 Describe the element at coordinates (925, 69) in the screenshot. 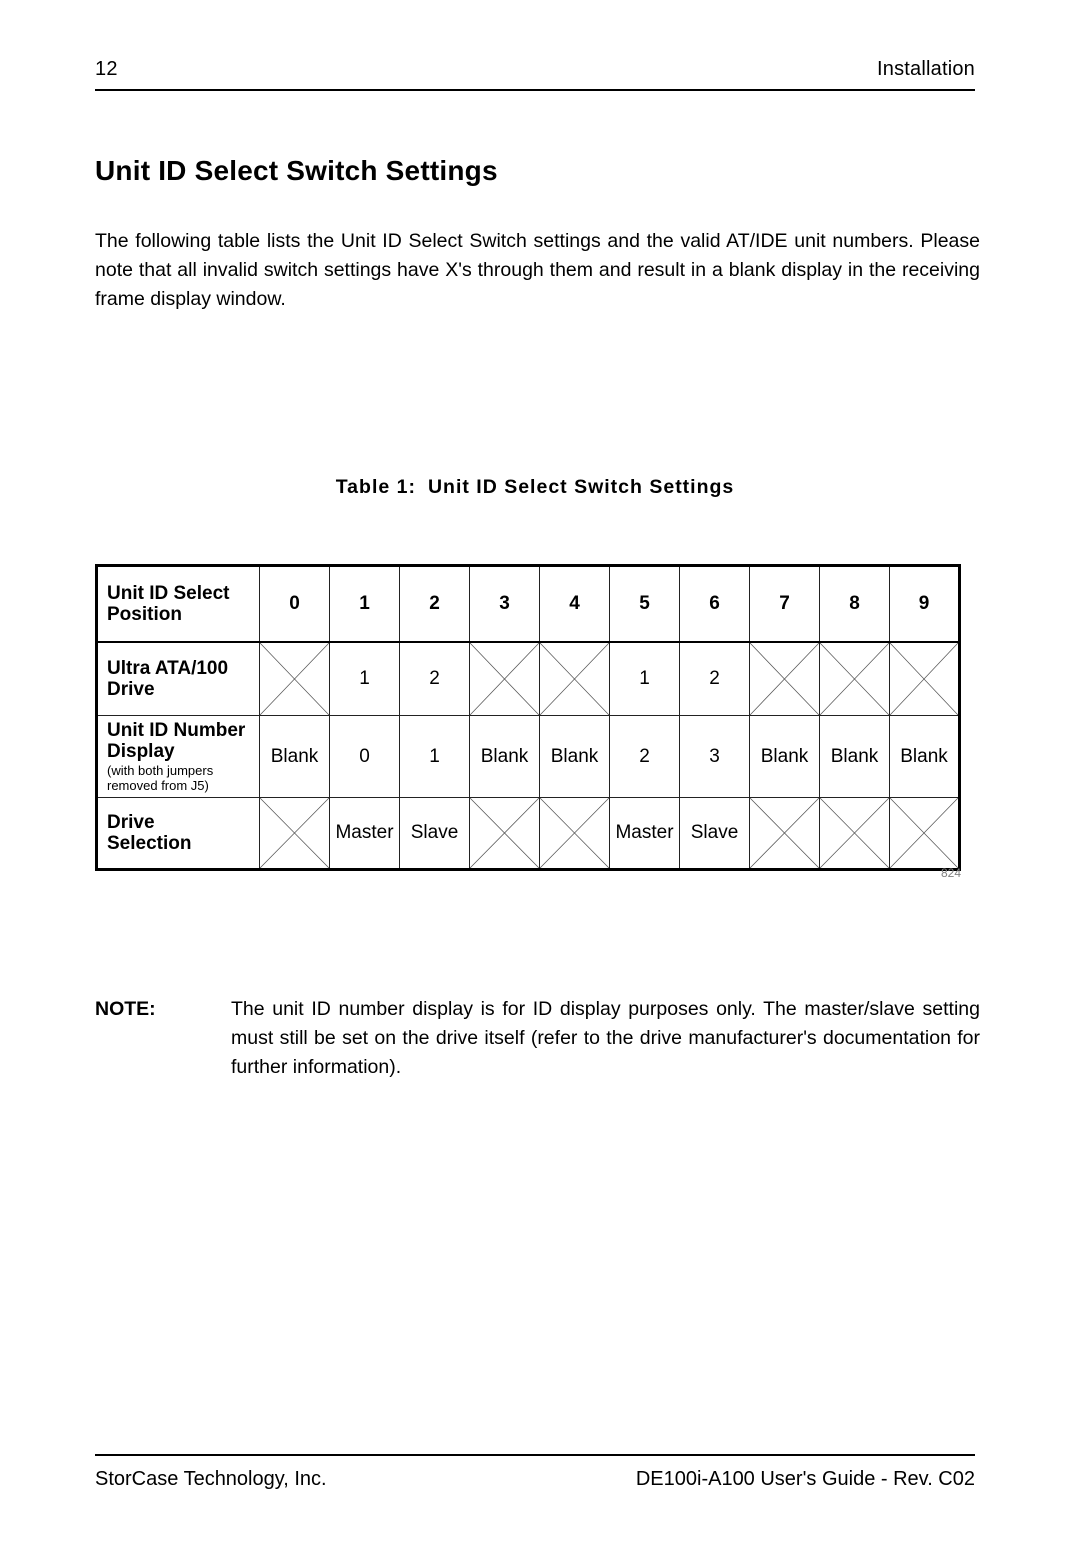

I see `header-section-name: Installation` at that location.